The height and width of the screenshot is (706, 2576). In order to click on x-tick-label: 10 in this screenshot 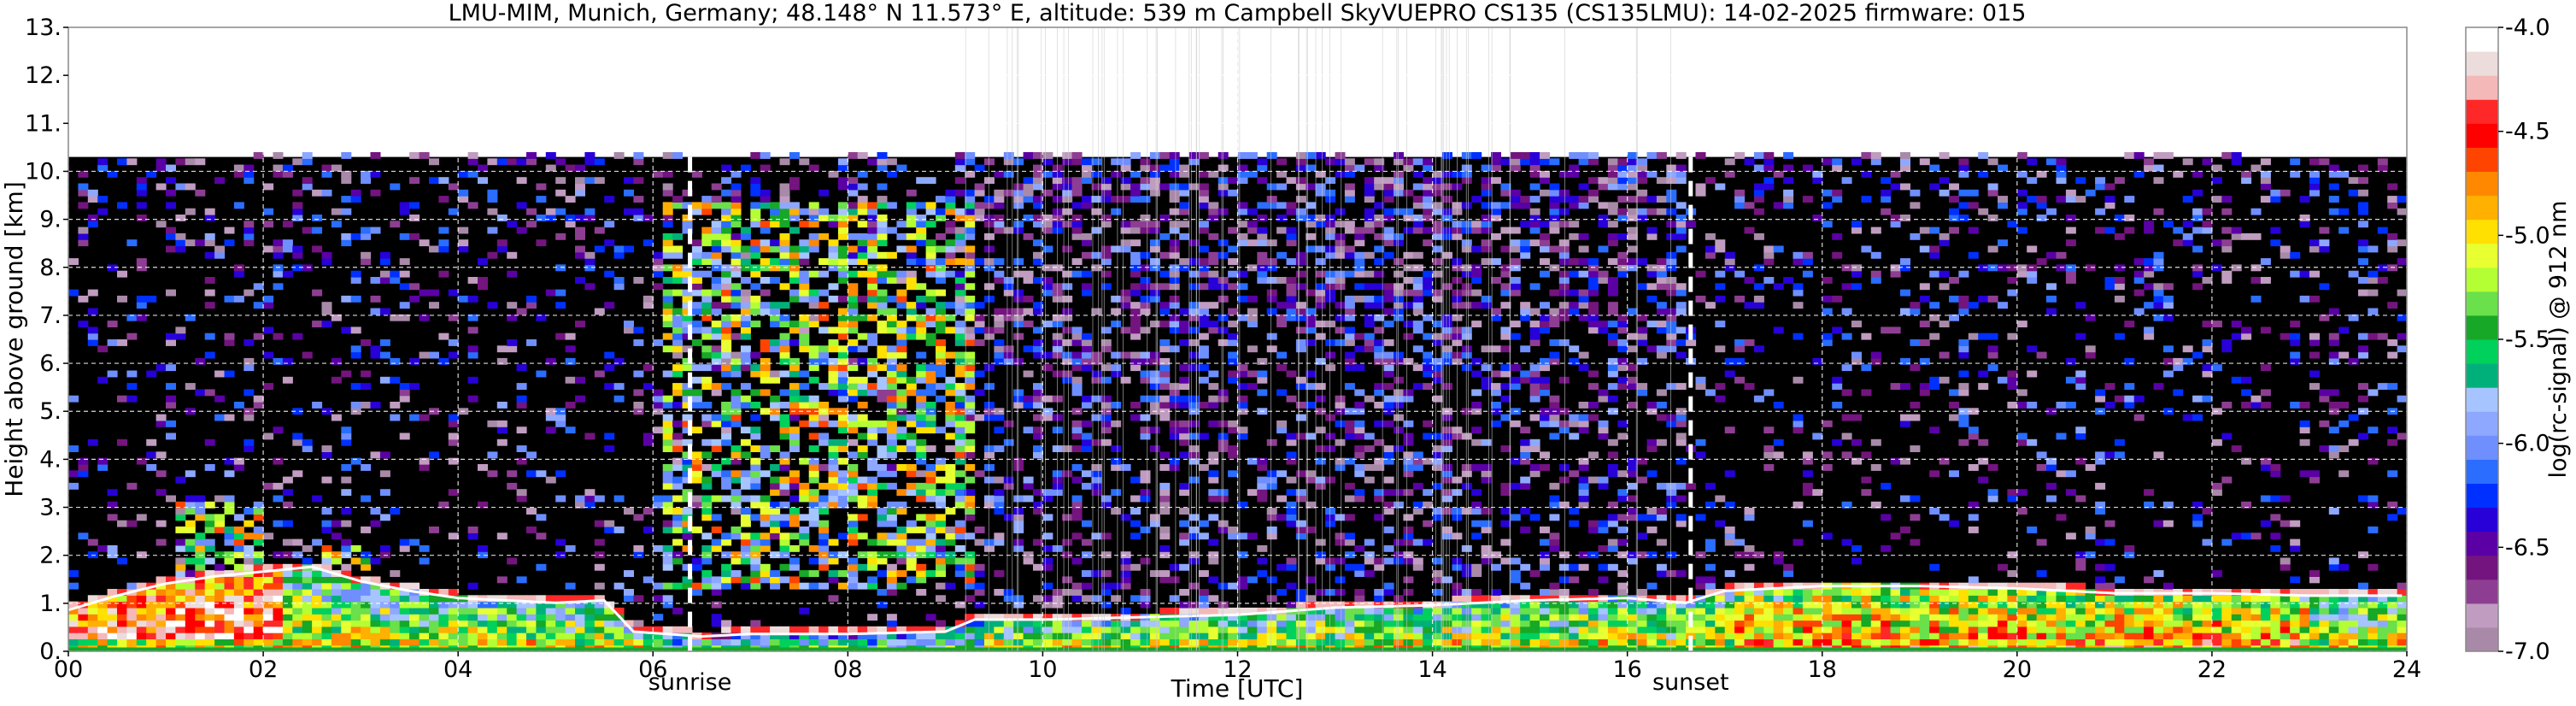, I will do `click(1042, 669)`.